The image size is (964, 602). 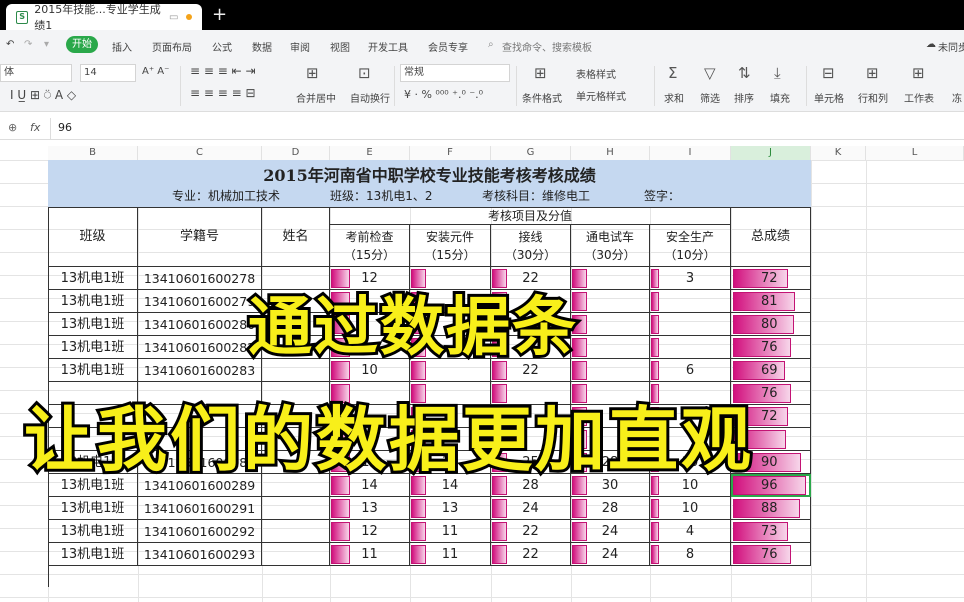 I want to click on undo-icon: ↶, so click(x=10, y=44).